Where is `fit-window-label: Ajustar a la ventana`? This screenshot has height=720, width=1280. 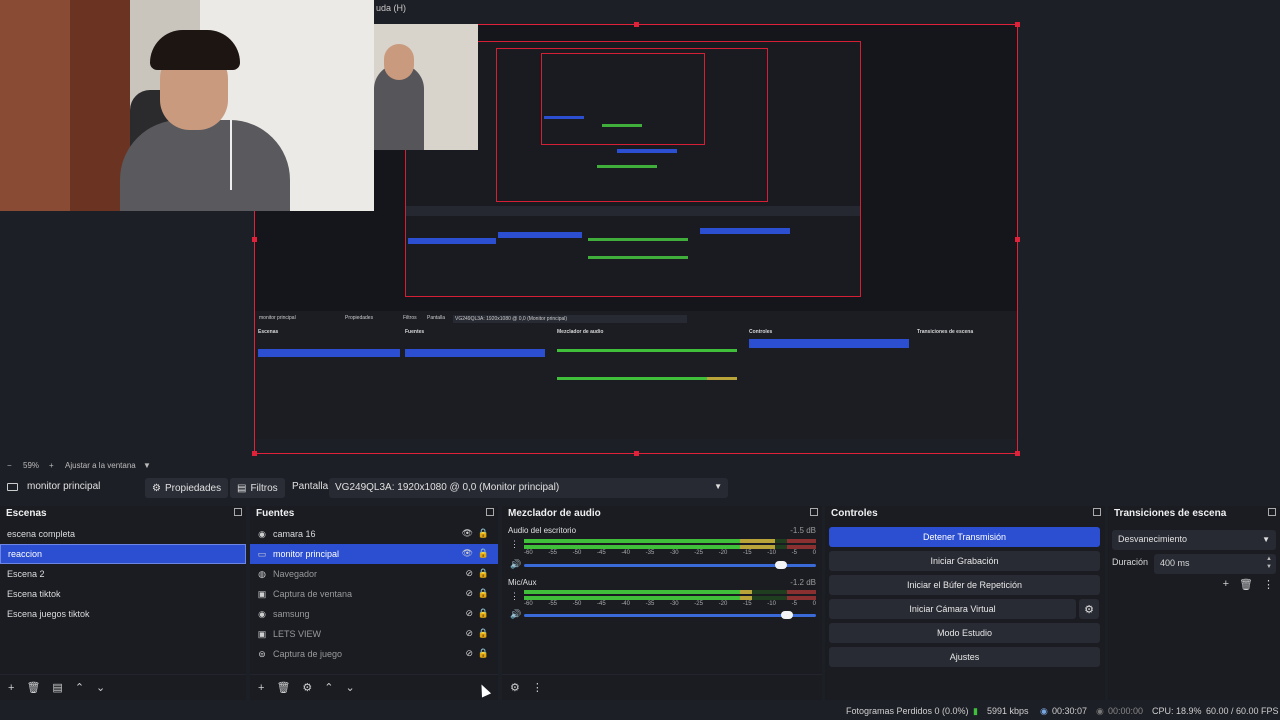 fit-window-label: Ajustar a la ventana is located at coordinates (100, 465).